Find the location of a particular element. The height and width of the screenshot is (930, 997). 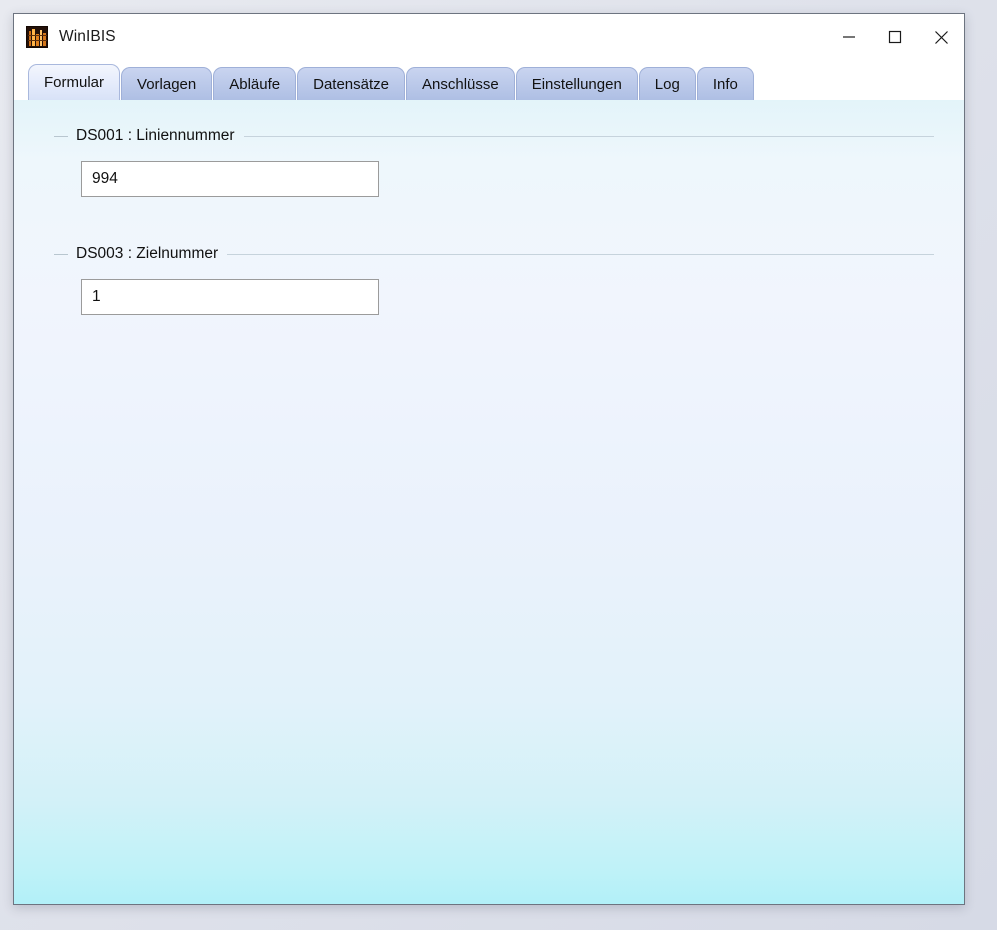

window-title: WinIBIS is located at coordinates (87, 36).